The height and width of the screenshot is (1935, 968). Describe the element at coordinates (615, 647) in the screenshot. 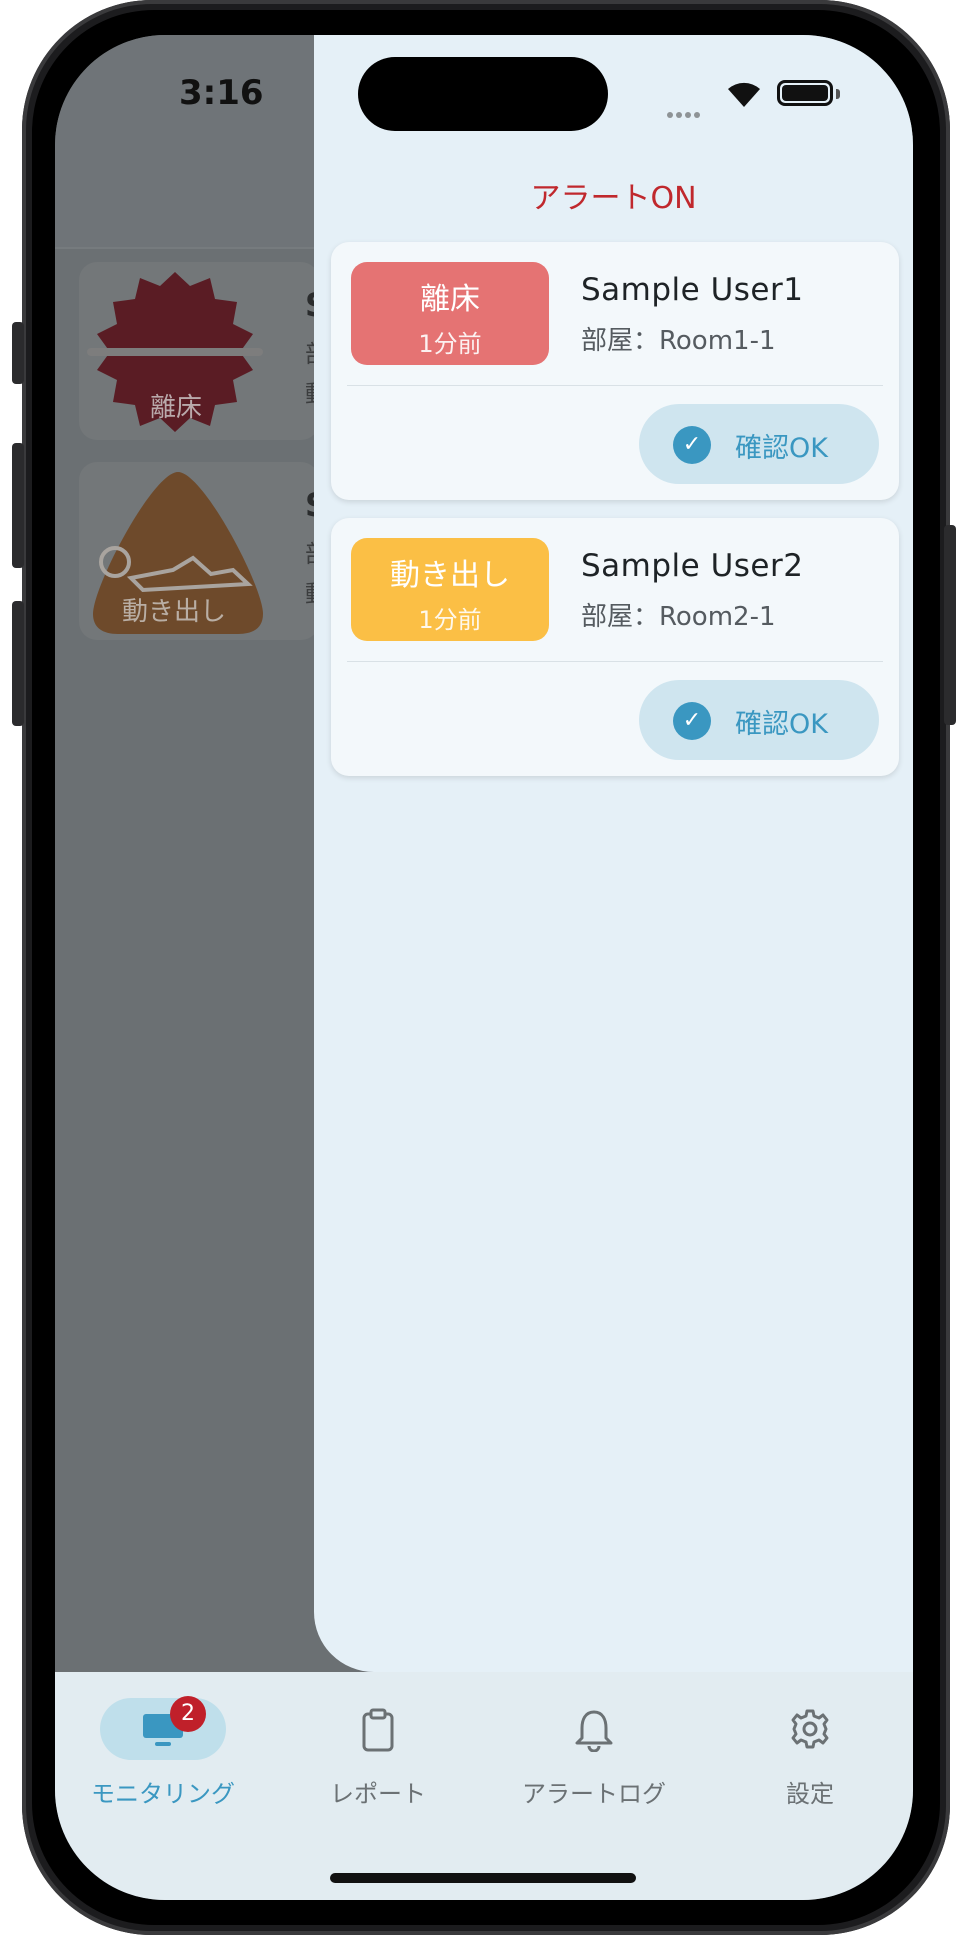

I see `alert-card: 動き出し 1分前 Sample User2 部屋：Room2-1 ✓ 確認OK` at that location.